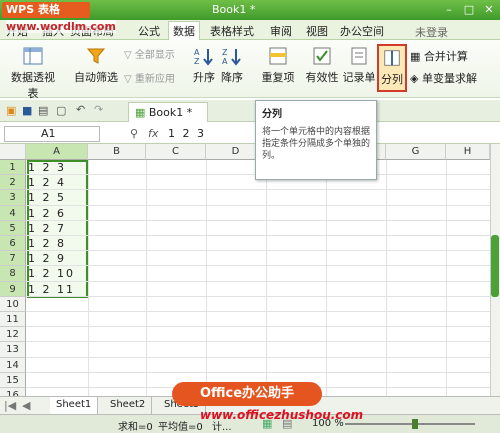  Describe the element at coordinates (51, 273) in the screenshot. I see `cell-a8: 1 2 10` at that location.